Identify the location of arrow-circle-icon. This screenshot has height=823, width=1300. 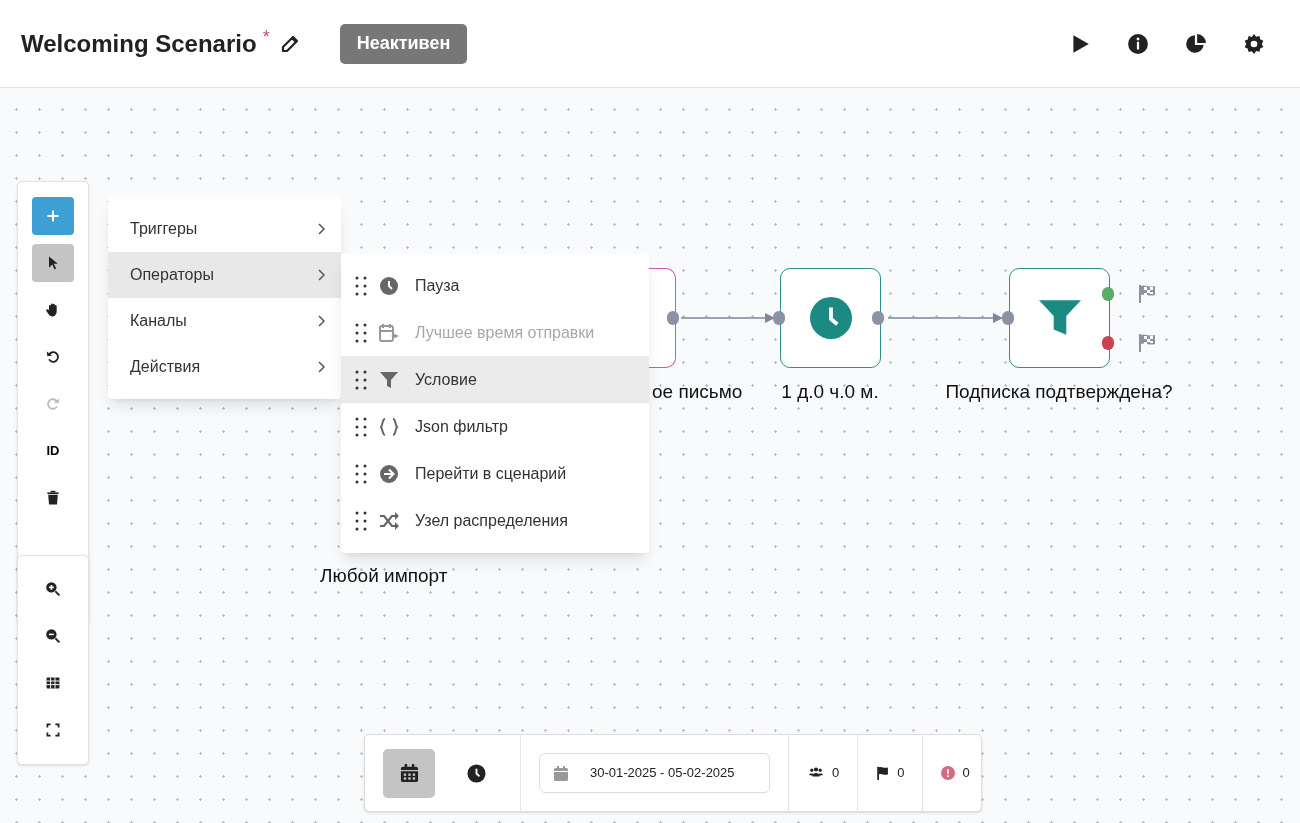
(389, 473).